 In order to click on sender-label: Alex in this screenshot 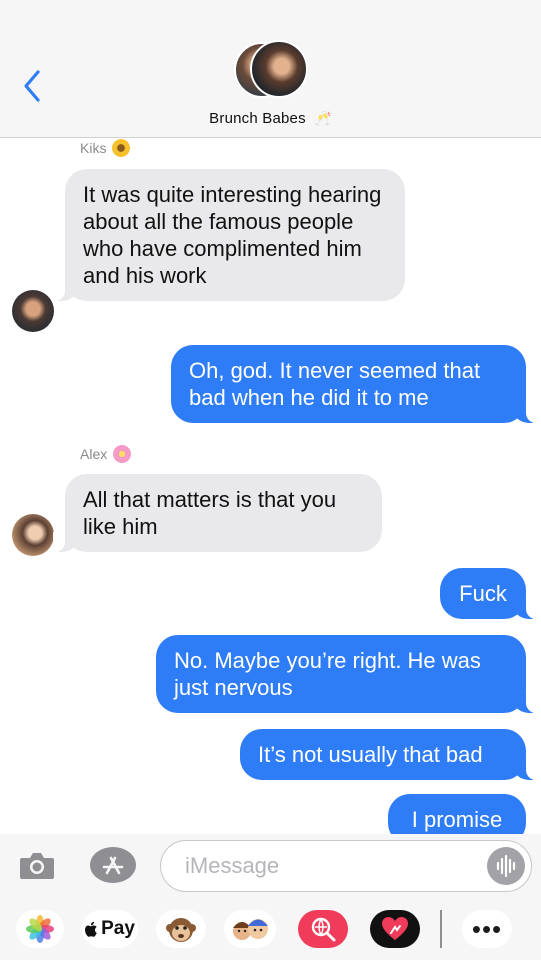, I will do `click(106, 454)`.